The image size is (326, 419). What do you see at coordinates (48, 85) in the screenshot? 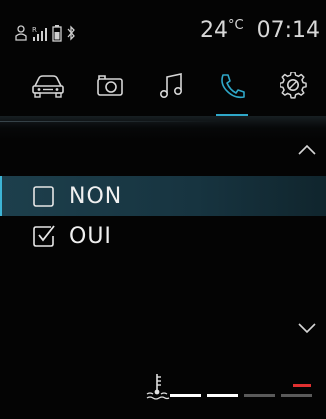
I see `car-icon` at bounding box center [48, 85].